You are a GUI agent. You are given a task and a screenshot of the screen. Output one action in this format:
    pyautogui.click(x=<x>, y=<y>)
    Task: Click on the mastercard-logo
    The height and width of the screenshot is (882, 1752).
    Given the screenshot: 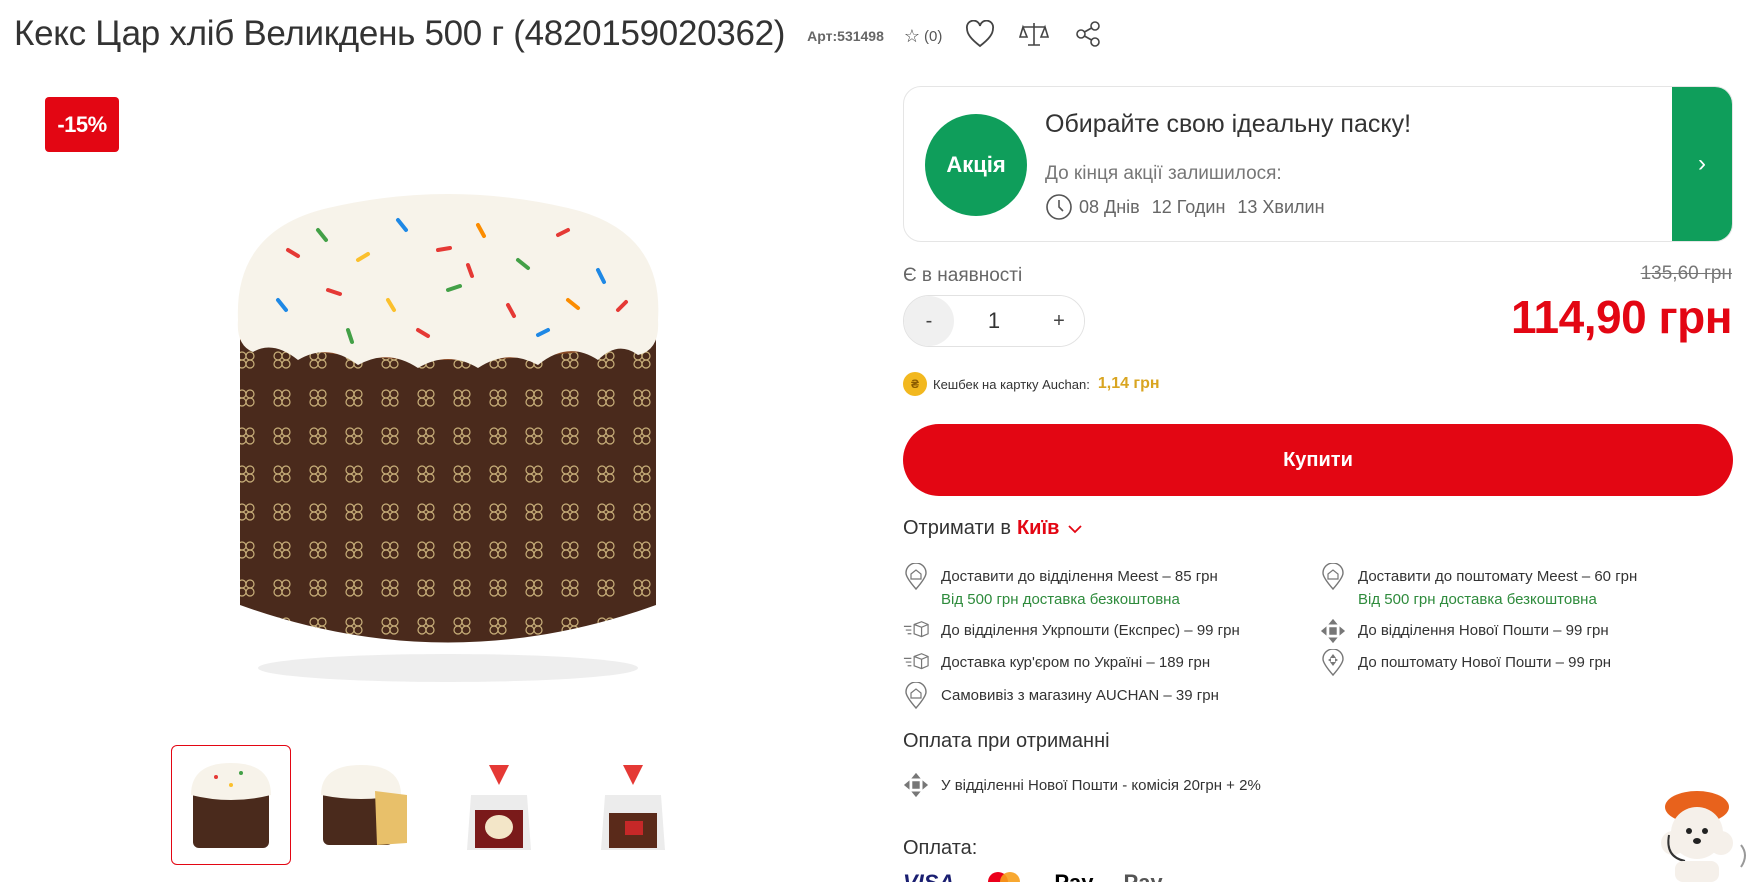 What is the action you would take?
    pyautogui.click(x=1004, y=876)
    